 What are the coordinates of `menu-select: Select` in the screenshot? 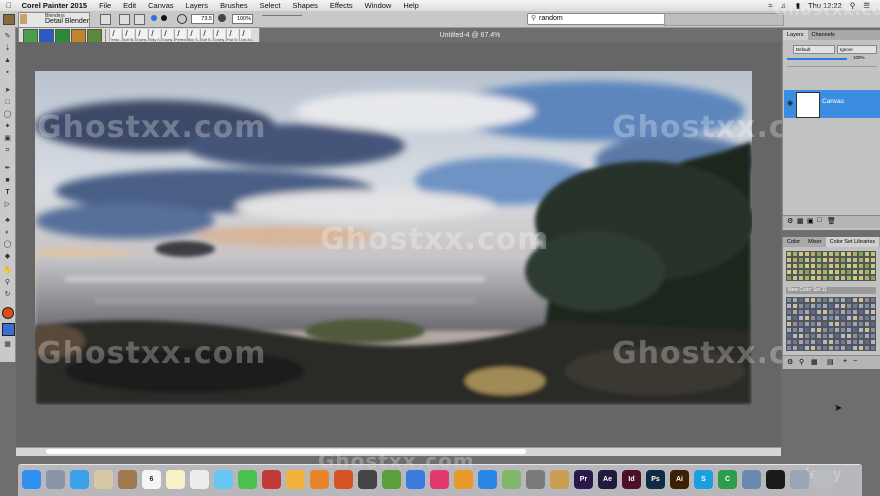 It's located at (270, 5).